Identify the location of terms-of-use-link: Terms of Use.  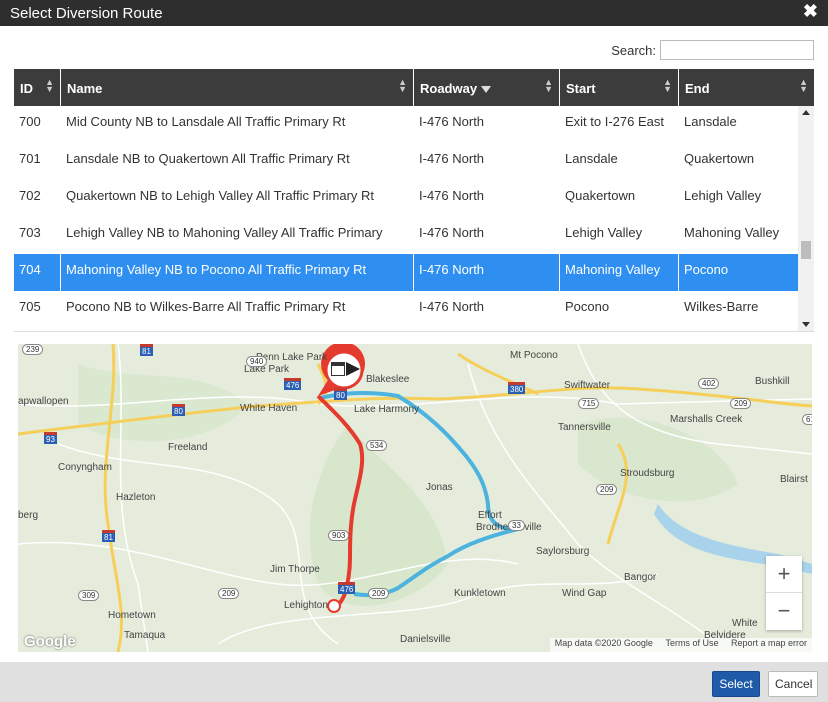
(691, 643).